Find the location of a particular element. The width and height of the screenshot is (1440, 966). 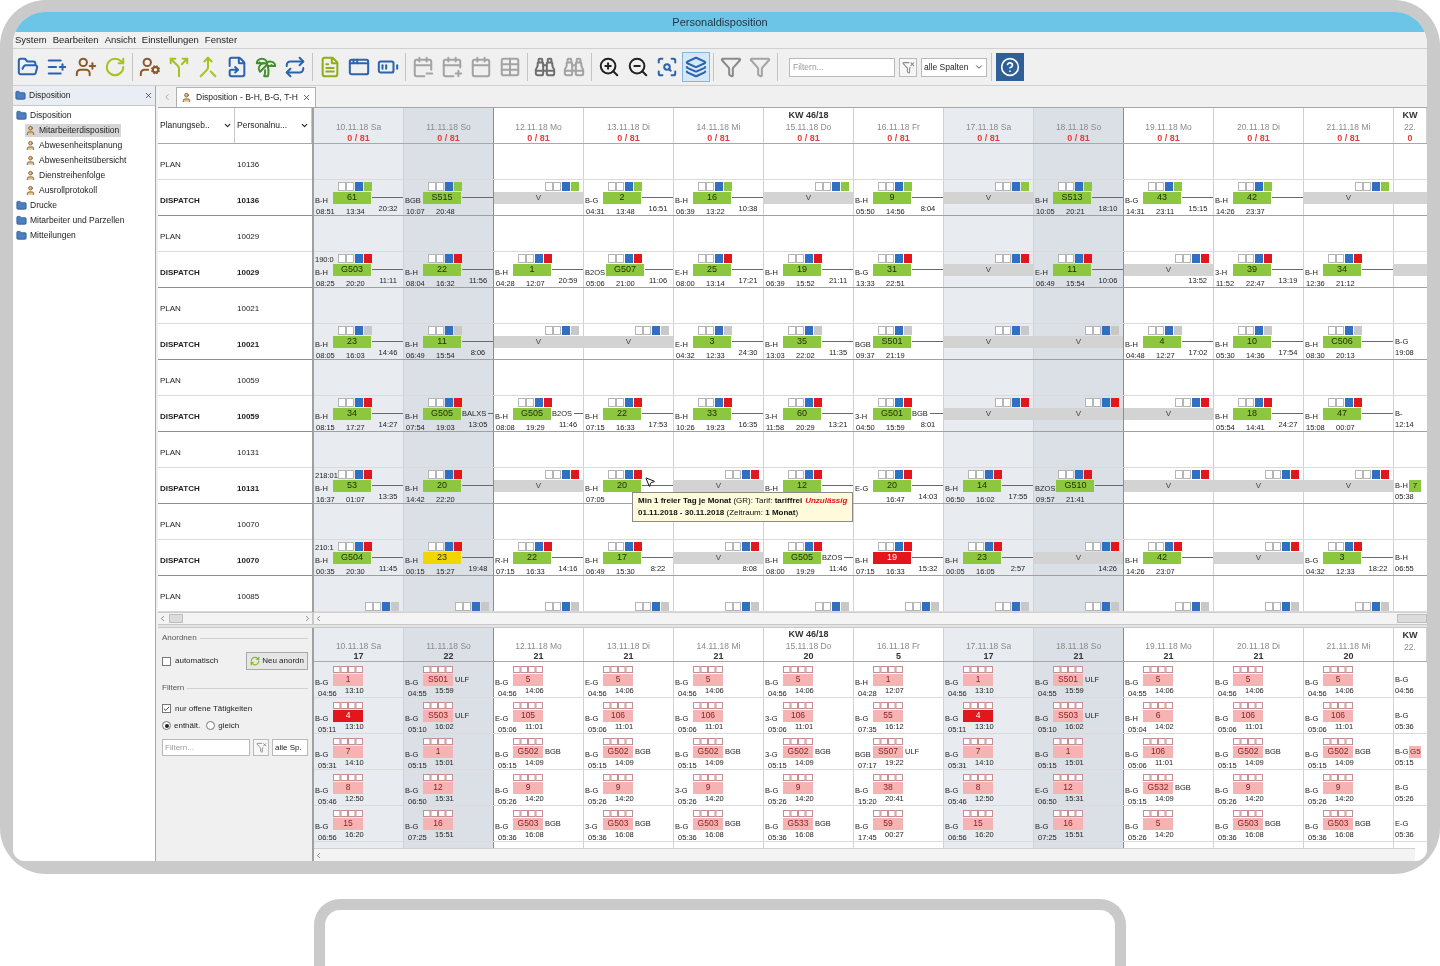

menu-item: Ansicht is located at coordinates (120, 40).